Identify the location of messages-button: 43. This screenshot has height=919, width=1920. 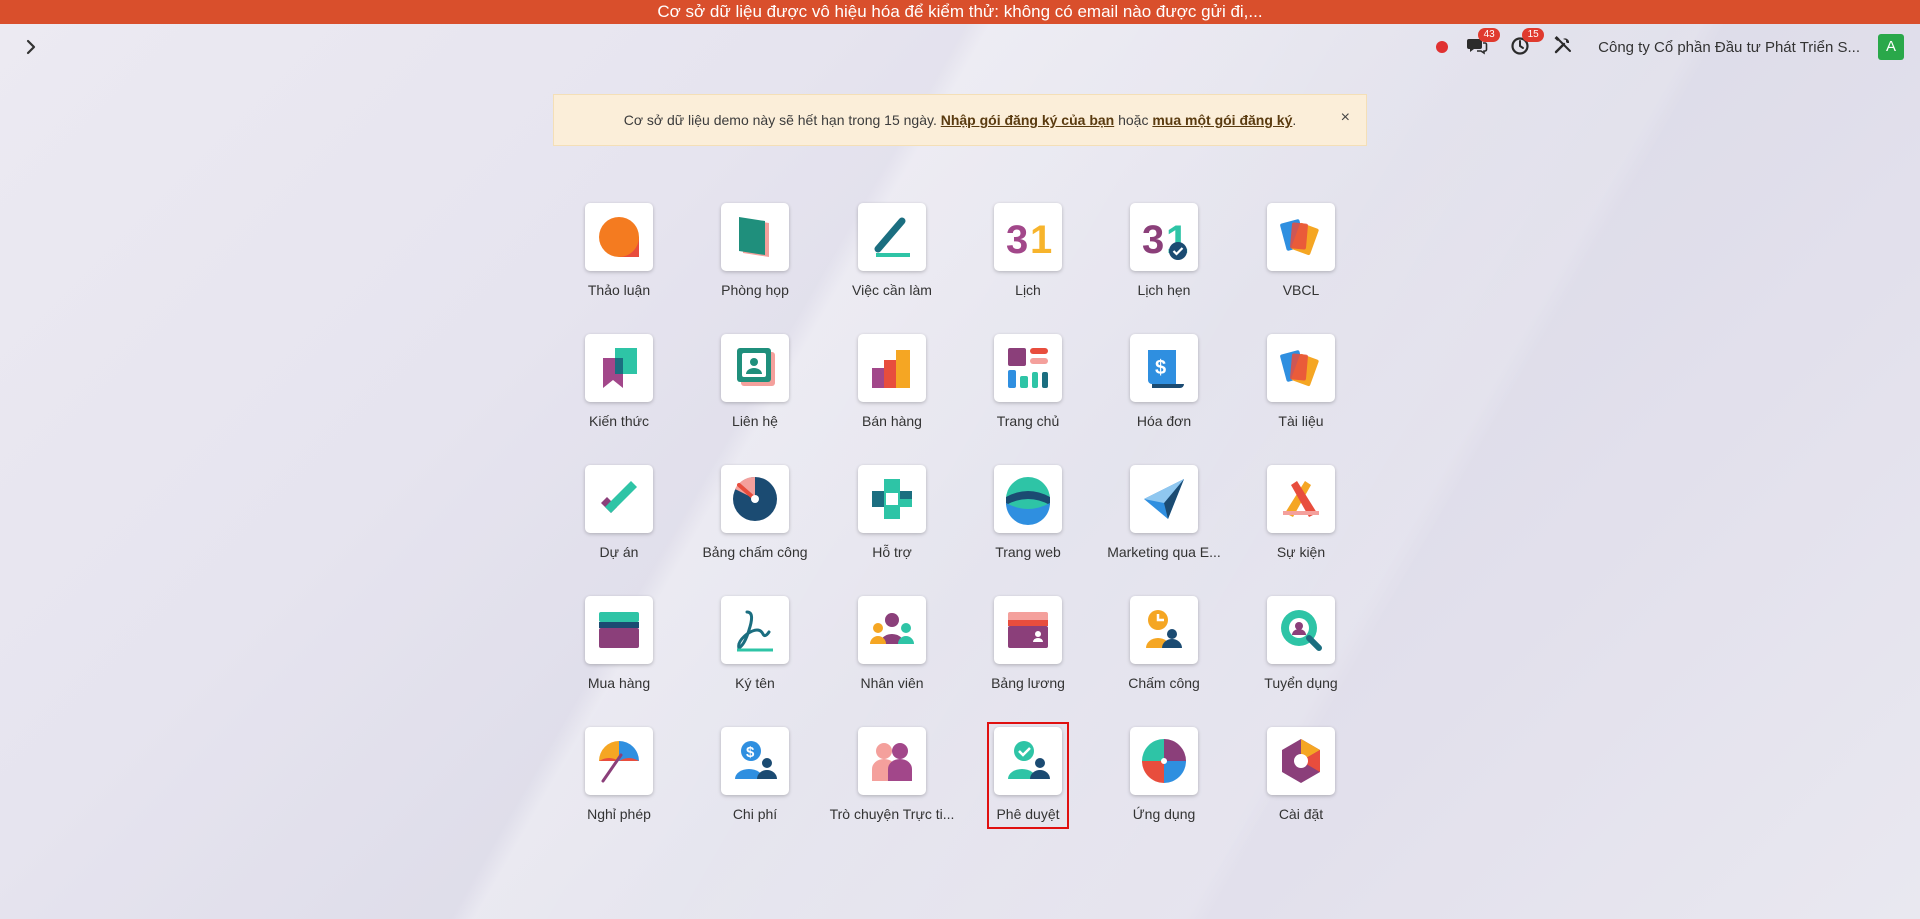
(1483, 43).